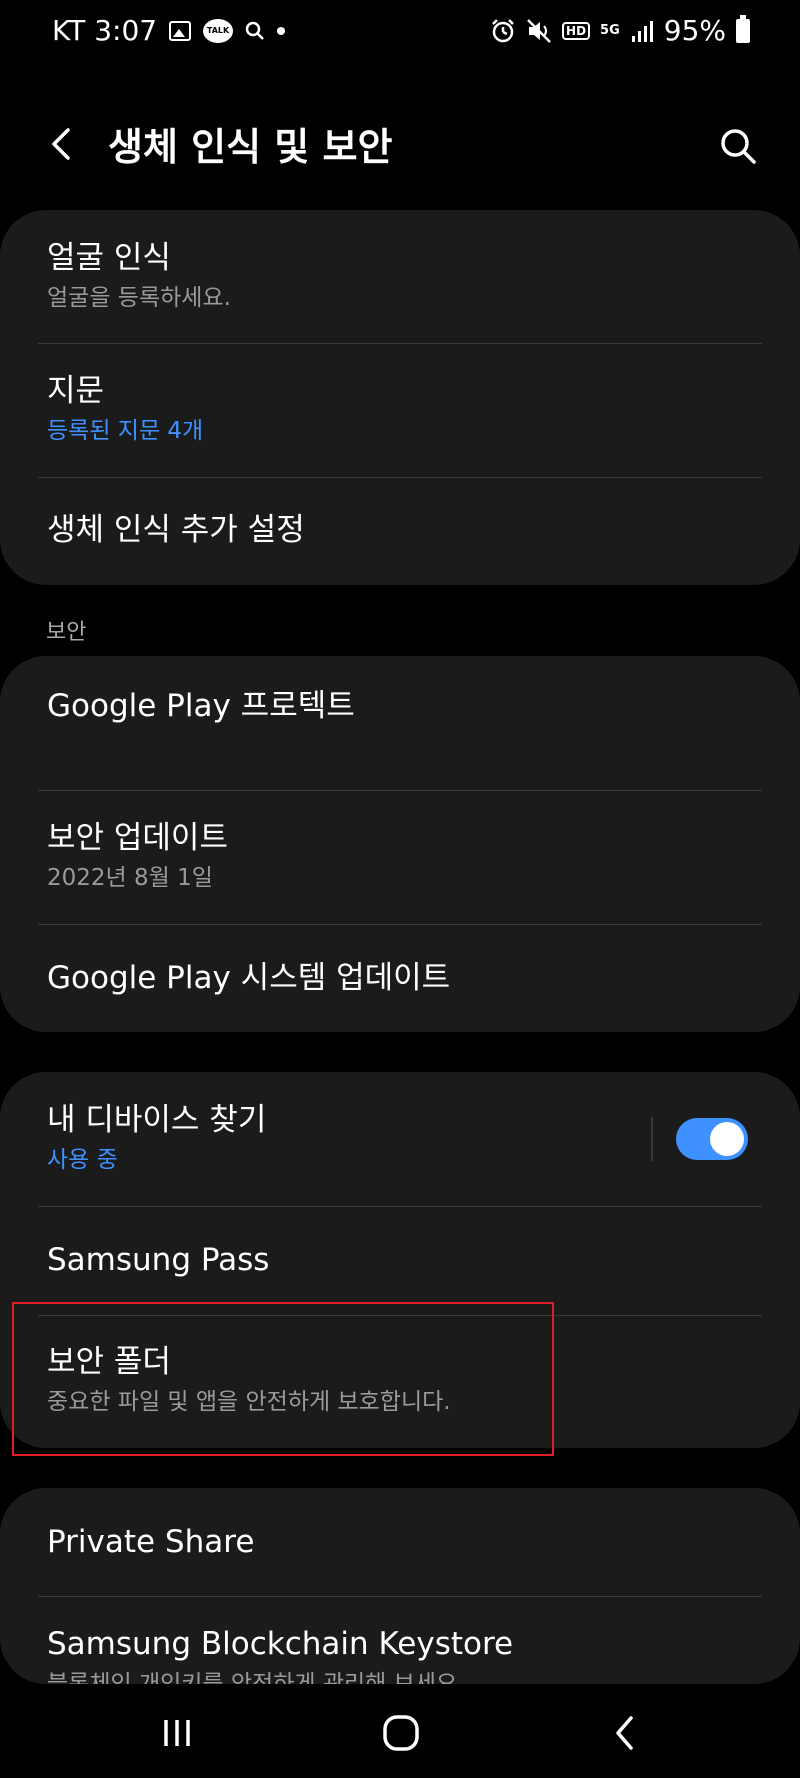  Describe the element at coordinates (76, 391) in the screenshot. I see `fingerprint-title: 지문` at that location.